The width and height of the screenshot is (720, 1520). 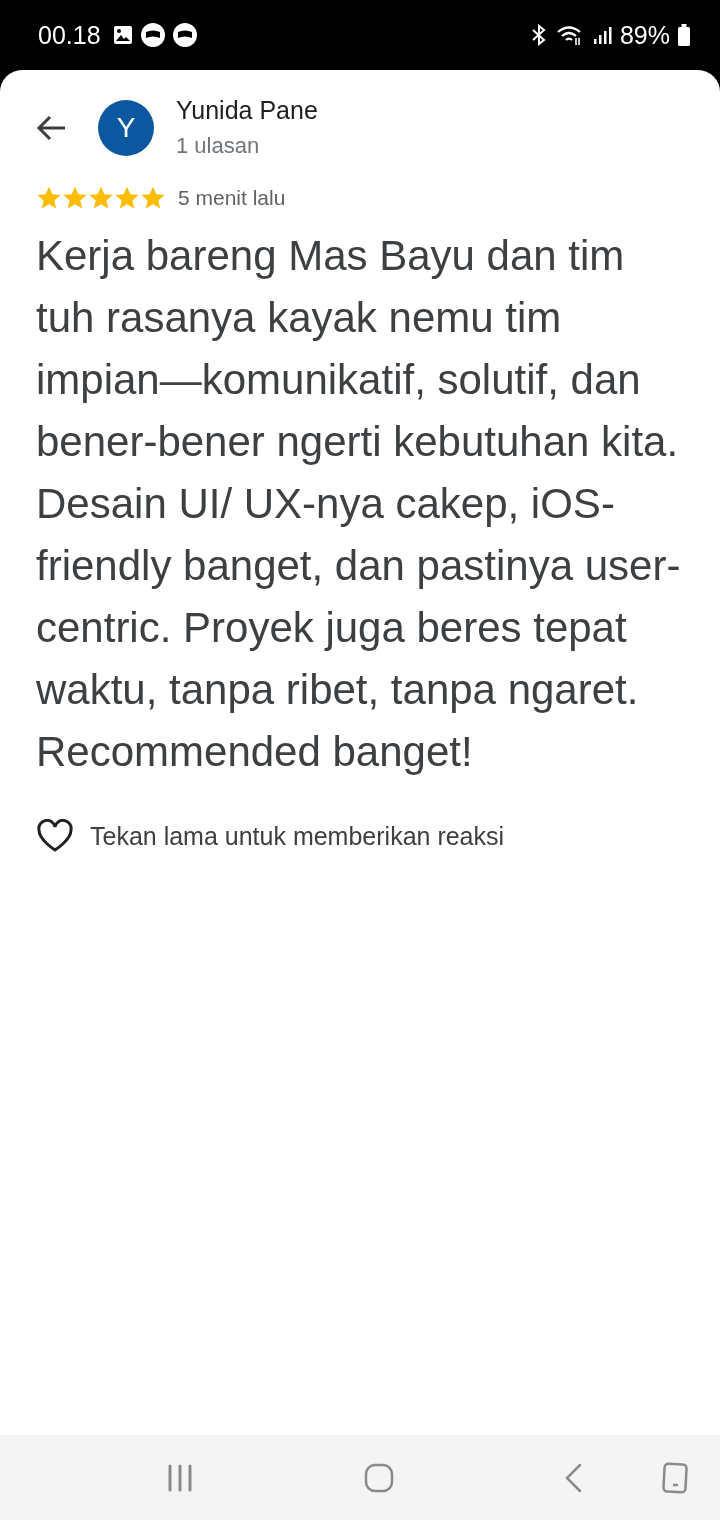 What do you see at coordinates (122, 35) in the screenshot?
I see `image-icon` at bounding box center [122, 35].